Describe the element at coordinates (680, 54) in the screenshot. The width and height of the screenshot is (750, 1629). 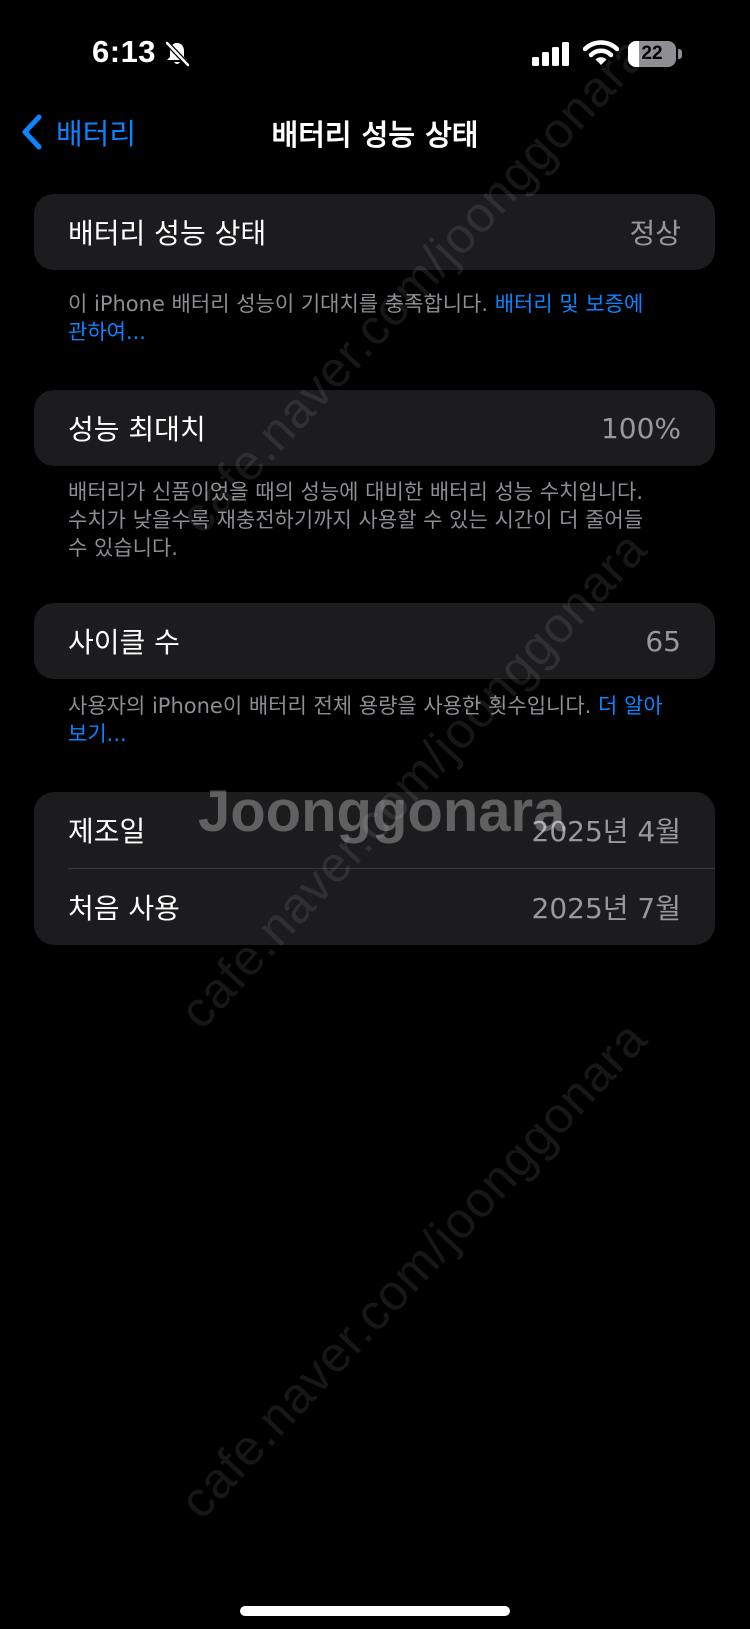
I see `battery-cap` at that location.